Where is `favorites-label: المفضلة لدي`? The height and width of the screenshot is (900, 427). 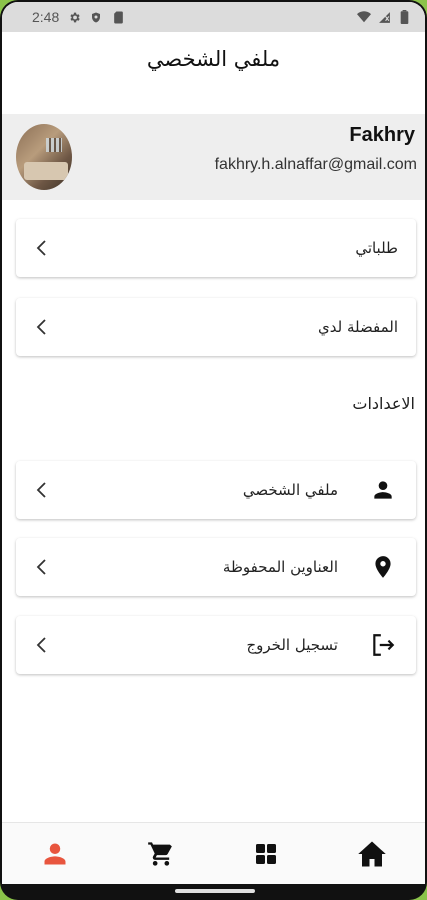 favorites-label: المفضلة لدي is located at coordinates (358, 327).